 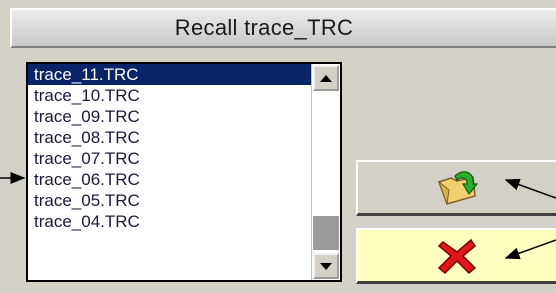 What do you see at coordinates (170, 200) in the screenshot?
I see `list-item: trace_05.TRC` at bounding box center [170, 200].